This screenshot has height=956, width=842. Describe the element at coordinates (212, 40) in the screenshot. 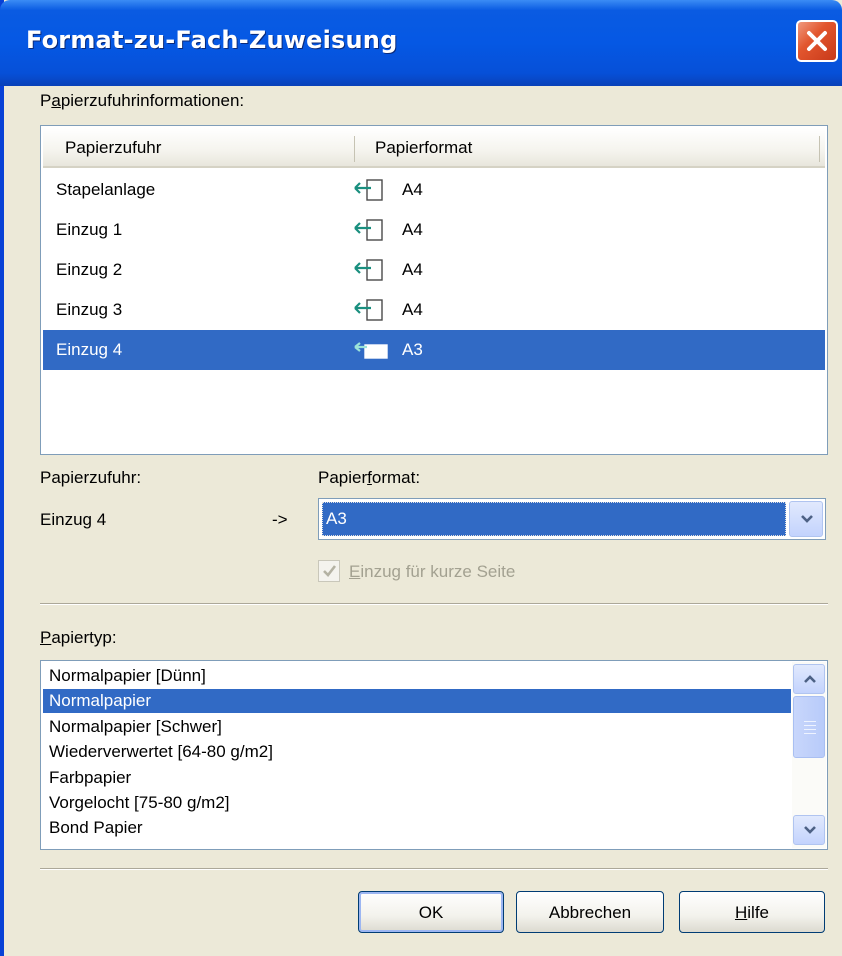

I see `window-title: Format-zu-Fach-Zuweisung` at that location.